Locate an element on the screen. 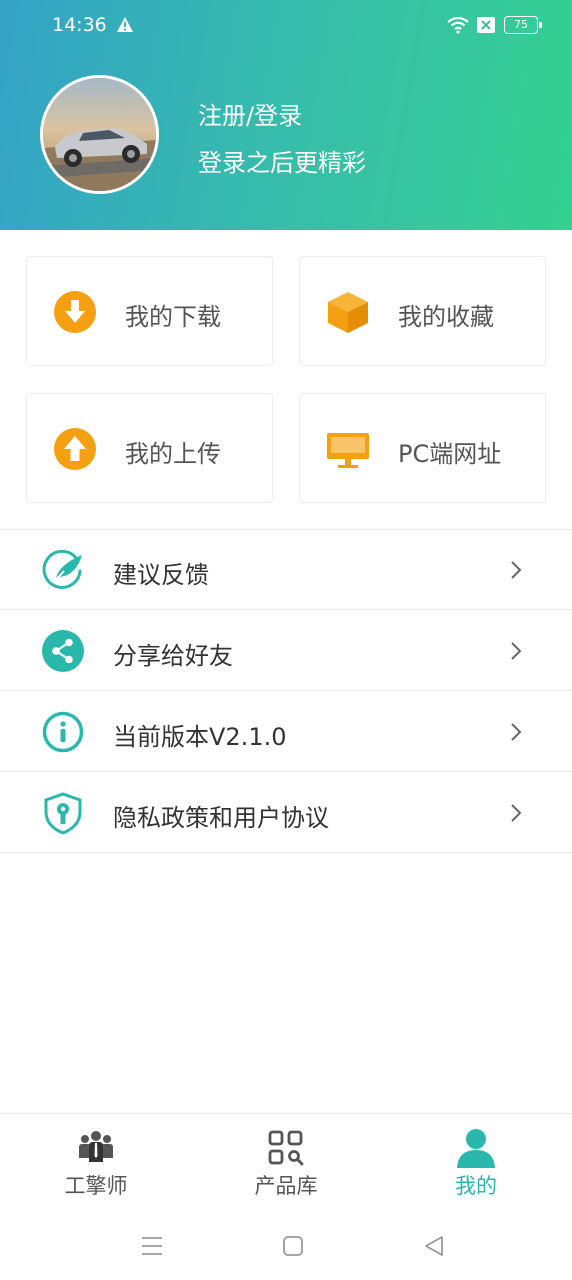 The width and height of the screenshot is (572, 1280). avatar is located at coordinates (99, 134).